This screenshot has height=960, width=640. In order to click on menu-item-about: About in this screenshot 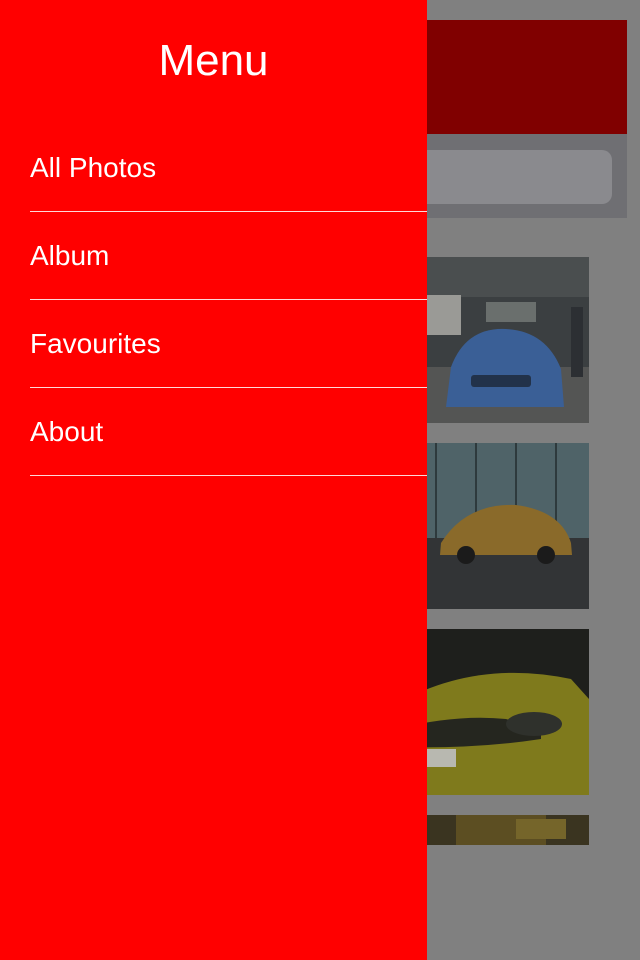, I will do `click(228, 432)`.